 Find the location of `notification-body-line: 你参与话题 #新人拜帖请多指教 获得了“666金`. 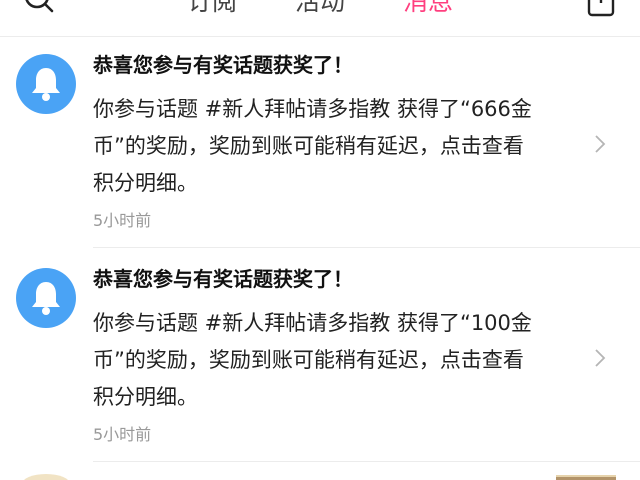

notification-body-line: 你参与话题 #新人拜帖请多指教 获得了“666金 is located at coordinates (312, 109).